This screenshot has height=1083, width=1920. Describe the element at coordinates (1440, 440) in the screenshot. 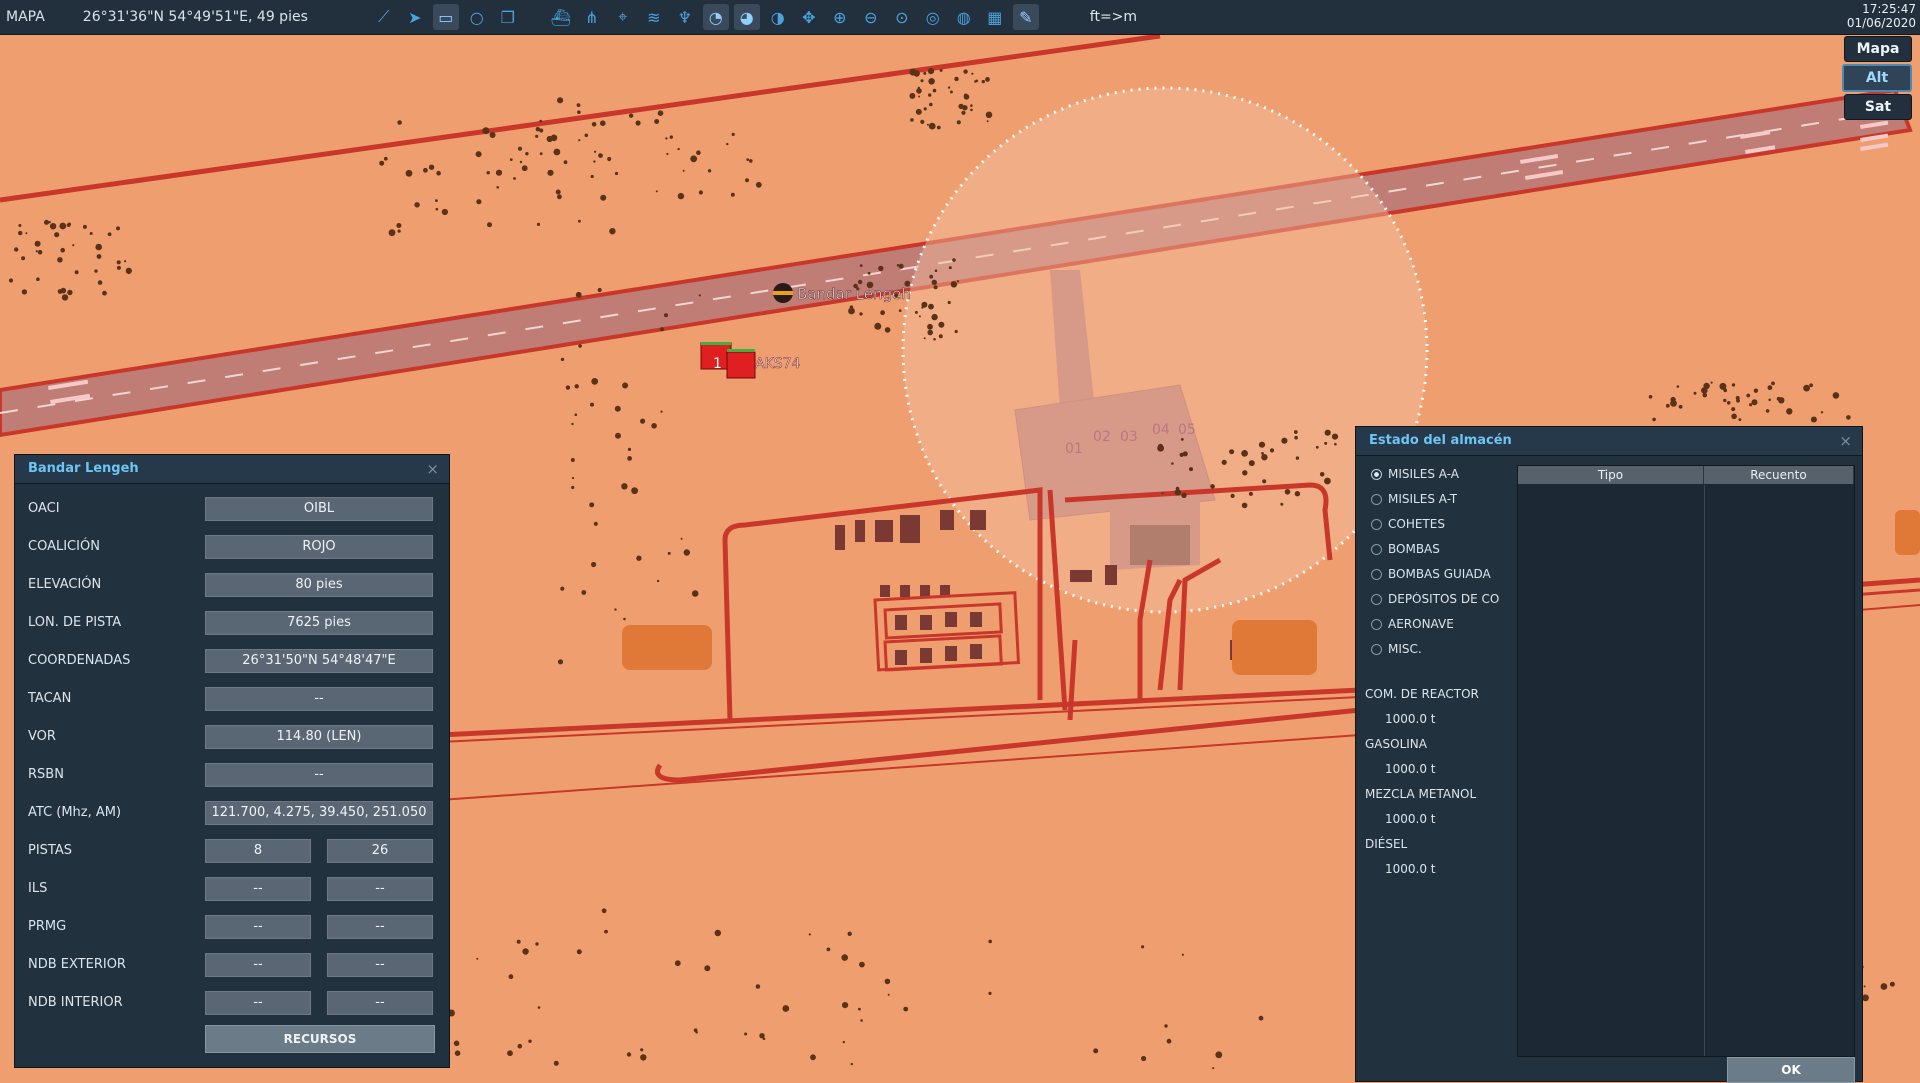

I see `warehouse-panel-title: Estado del almacén` at that location.